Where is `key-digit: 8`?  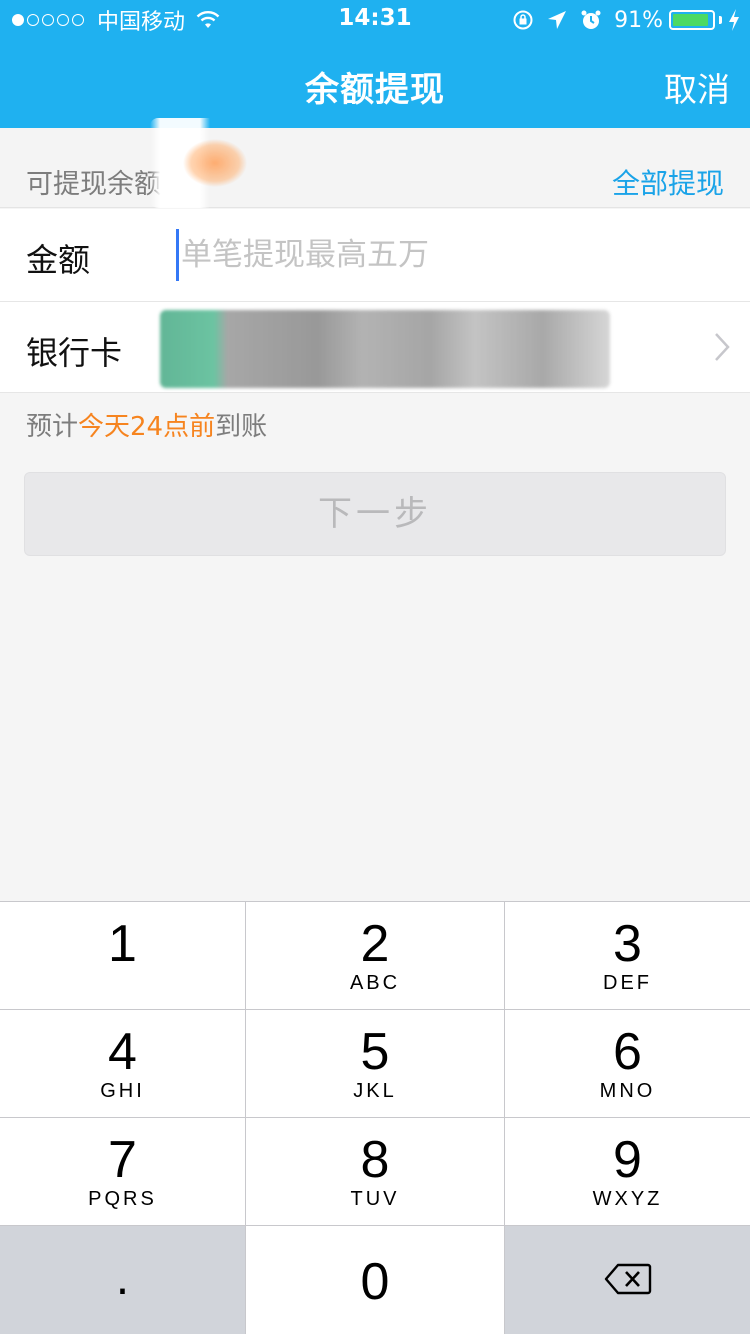
key-digit: 8 is located at coordinates (375, 1160).